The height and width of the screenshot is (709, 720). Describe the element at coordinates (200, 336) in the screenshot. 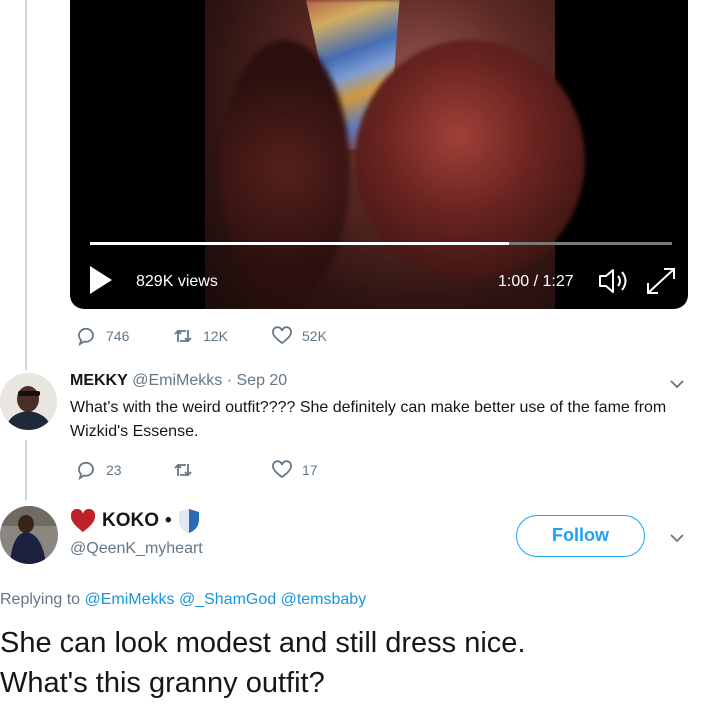

I see `retweet-button: 12K` at that location.